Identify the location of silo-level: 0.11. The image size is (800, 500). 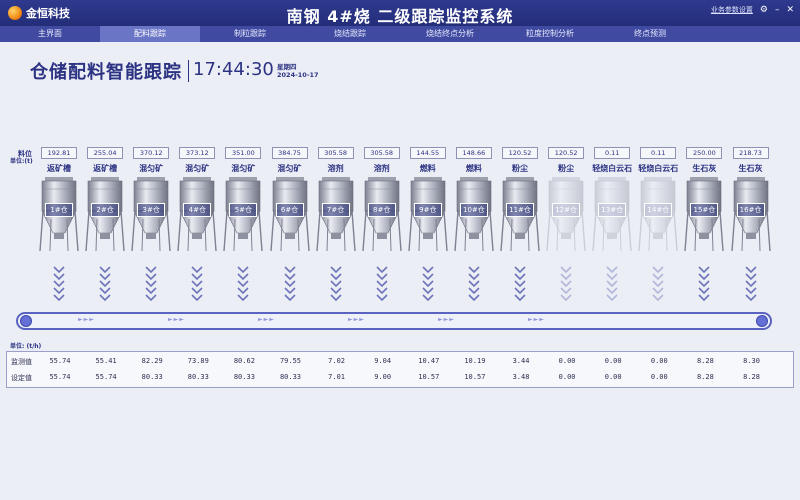
(658, 153).